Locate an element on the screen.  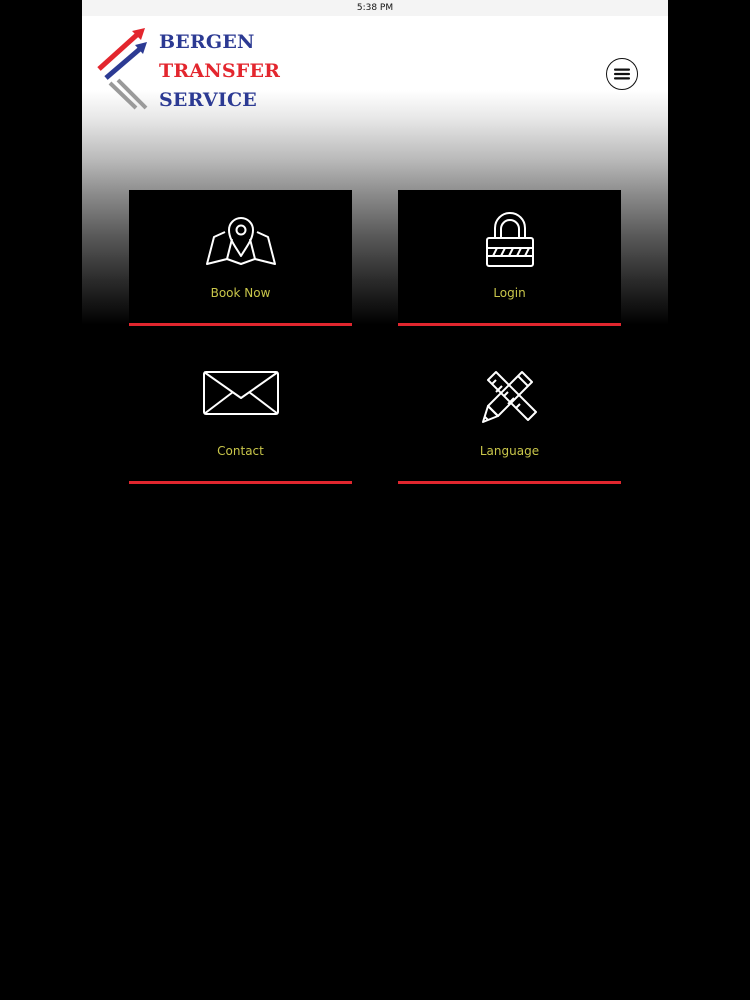
logo-text-transfer: TRANSFER is located at coordinates (220, 71).